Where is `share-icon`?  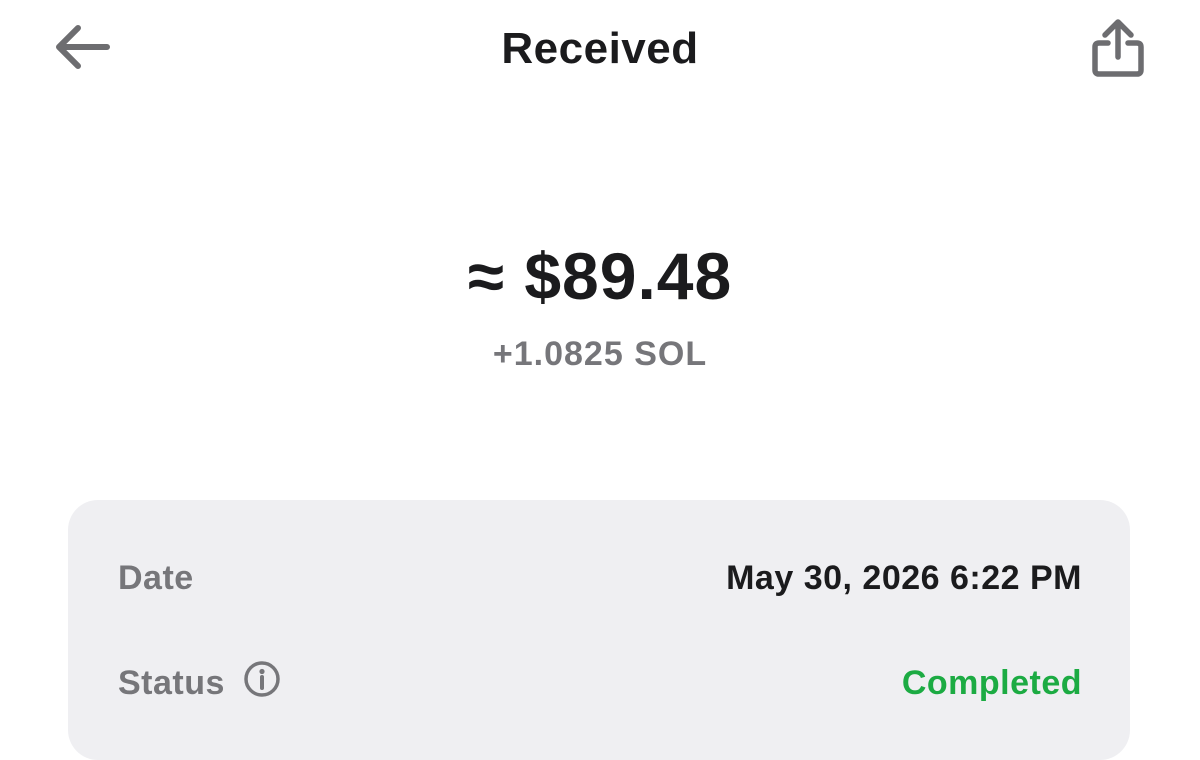
share-icon is located at coordinates (1118, 50).